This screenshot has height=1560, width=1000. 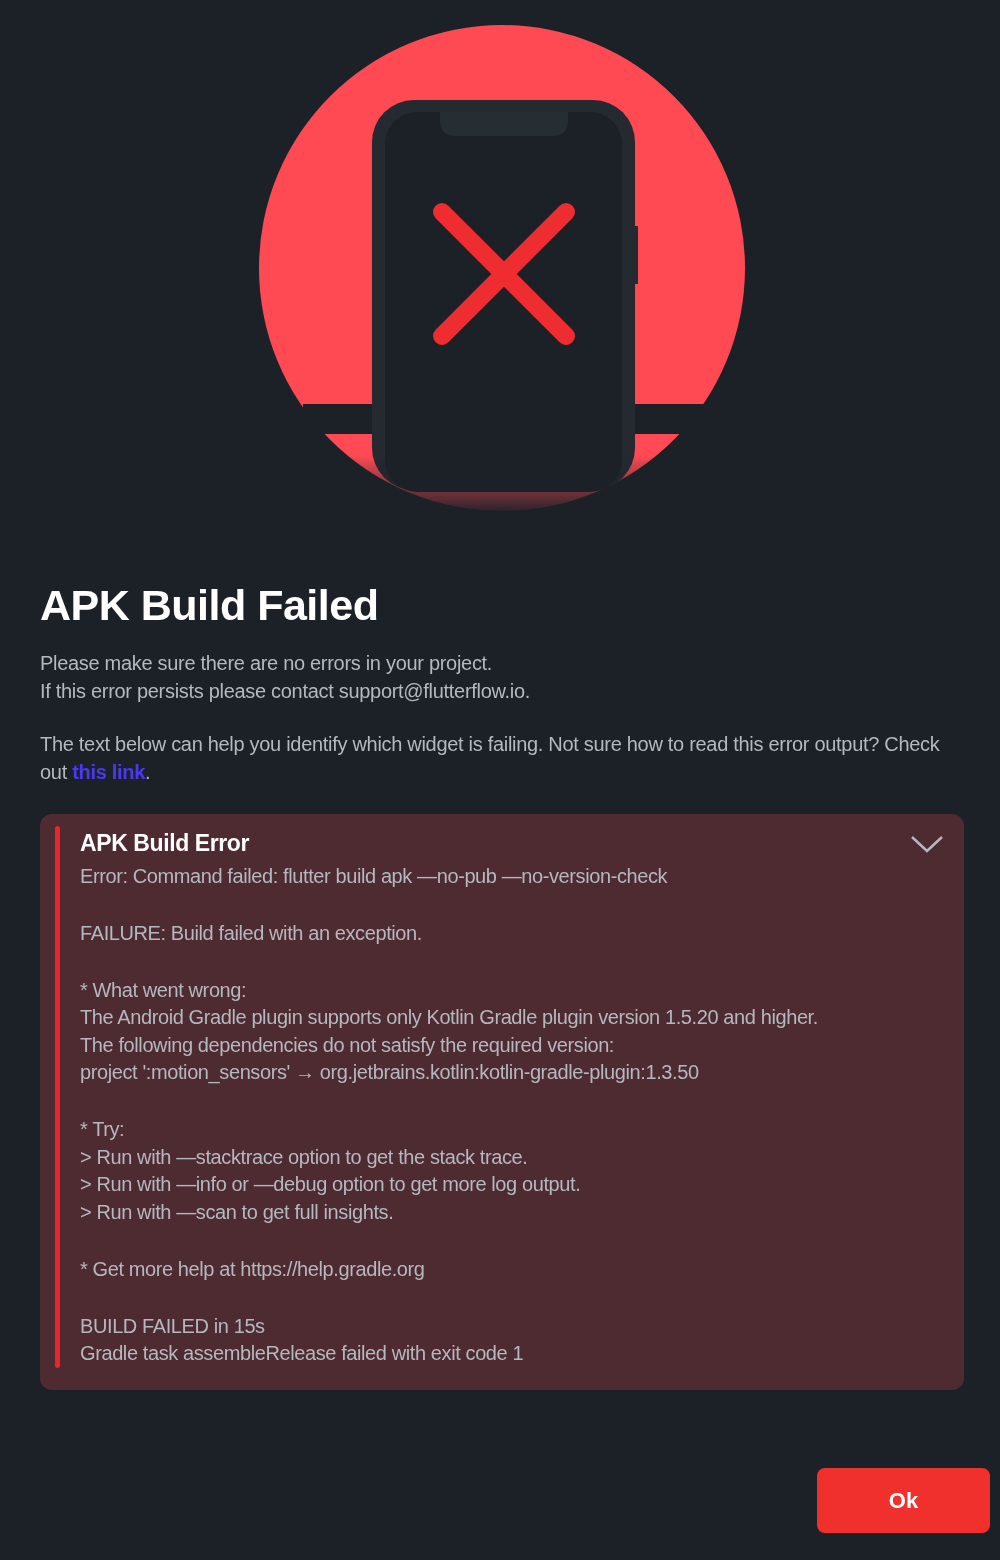 I want to click on log-text: BUILD FAILED in 15s Gradle task assembleRelease failed with exit code 1, so click(x=302, y=1340).